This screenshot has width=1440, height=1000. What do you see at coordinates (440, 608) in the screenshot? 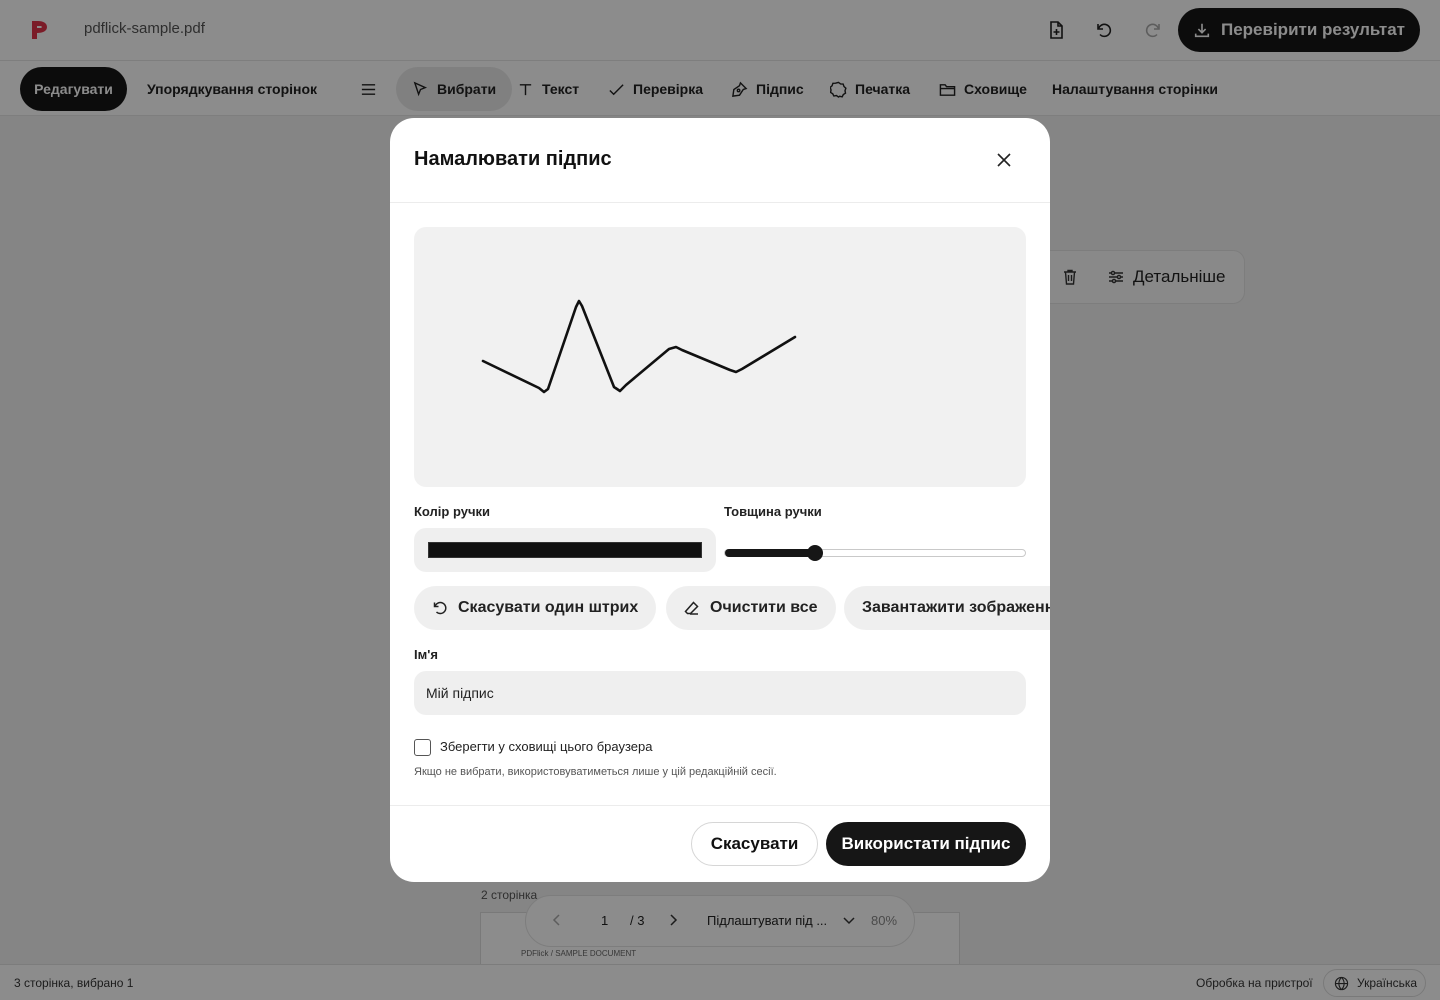
I see `undo-icon` at bounding box center [440, 608].